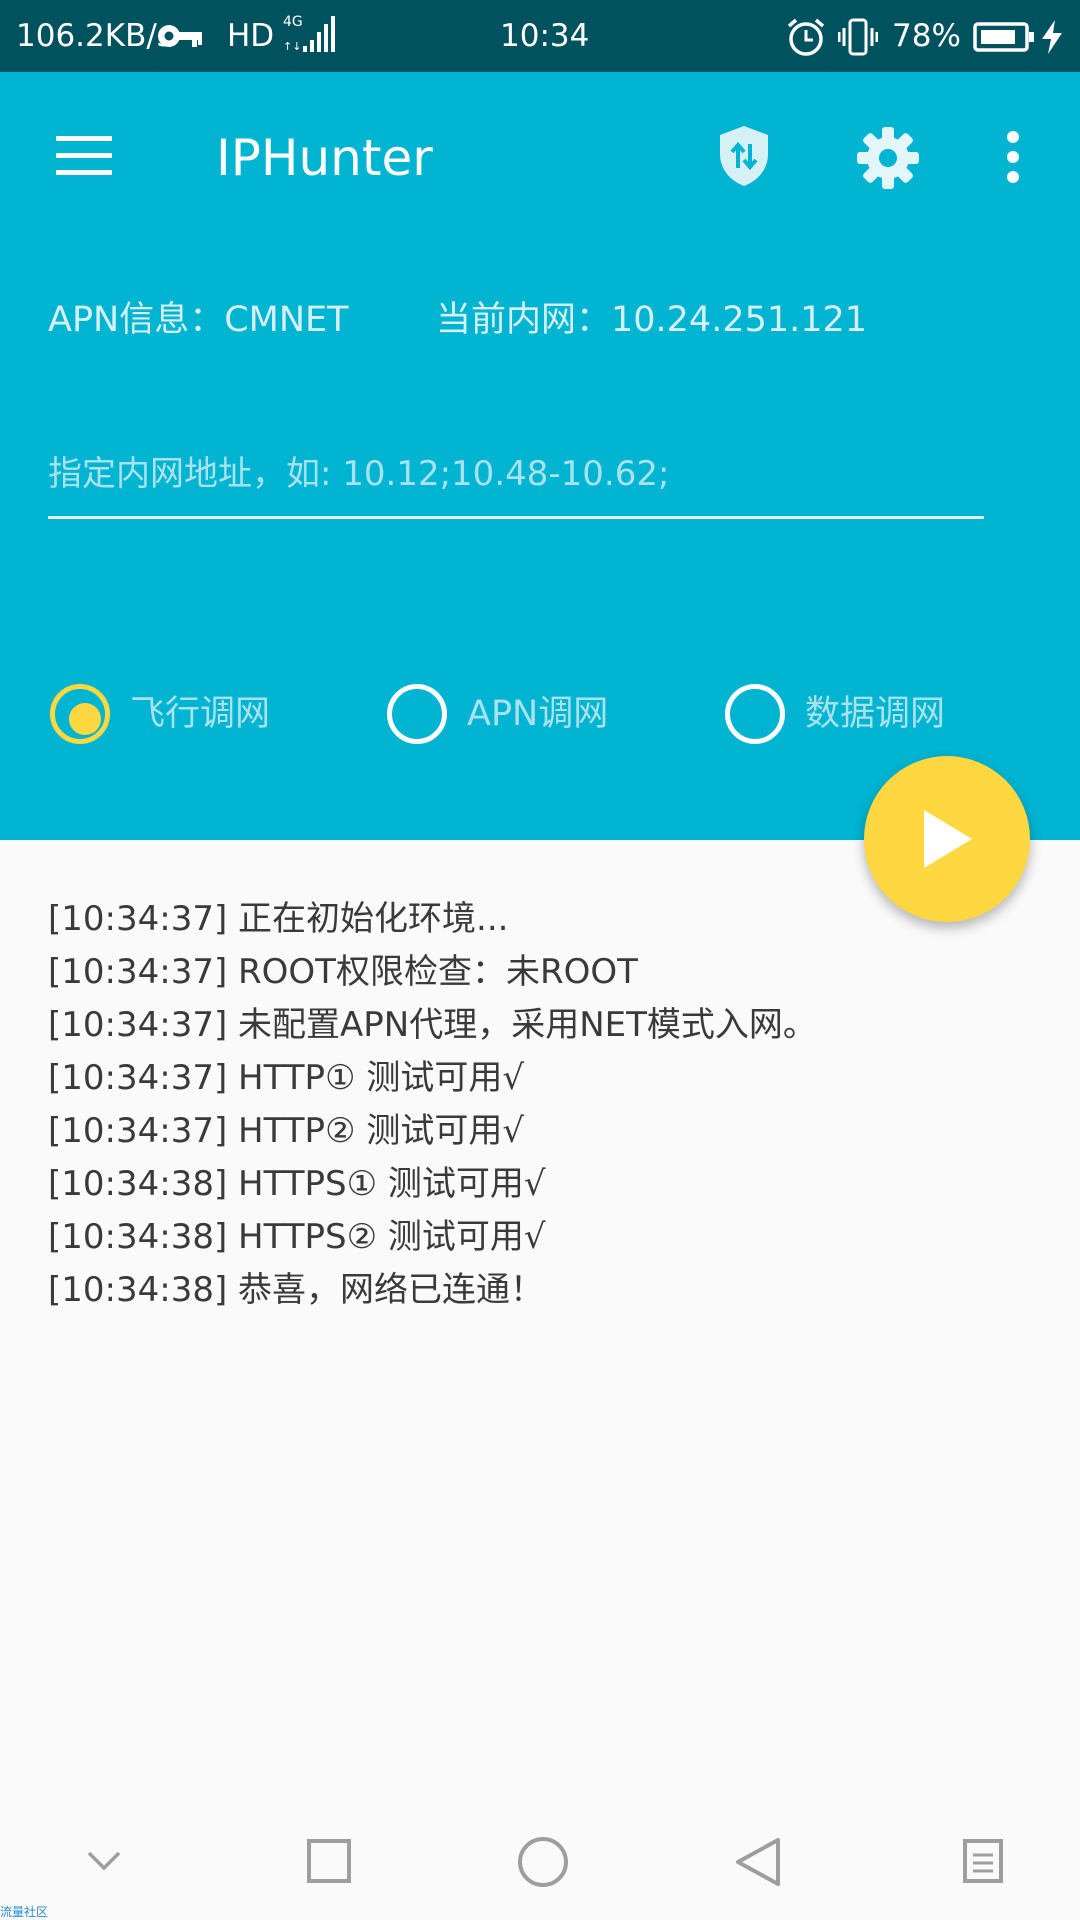 This screenshot has height=1920, width=1080. I want to click on battery-icon, so click(1003, 37).